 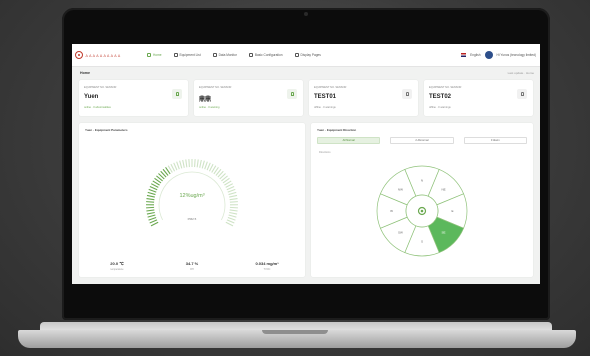 What do you see at coordinates (192, 219) in the screenshot?
I see `gauge-label: PM2.5` at bounding box center [192, 219].